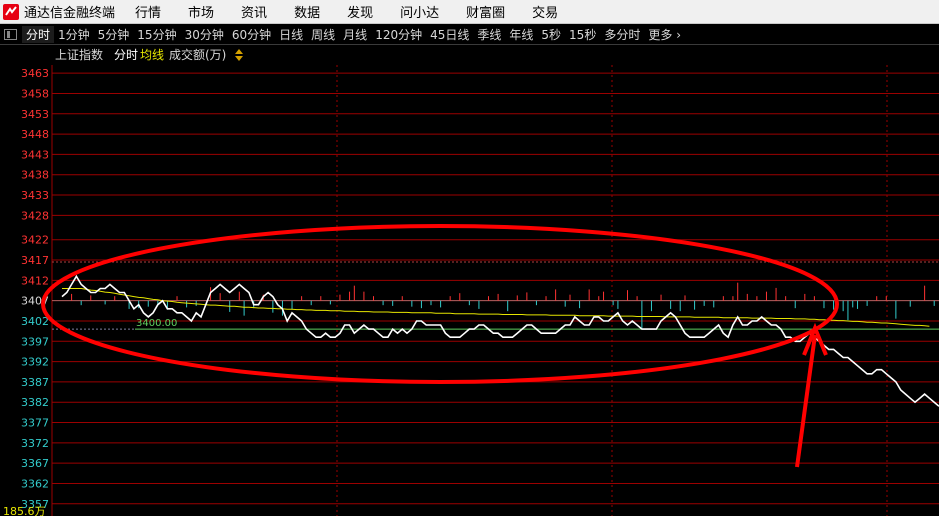  I want to click on volume-bars, so click(503, 306).